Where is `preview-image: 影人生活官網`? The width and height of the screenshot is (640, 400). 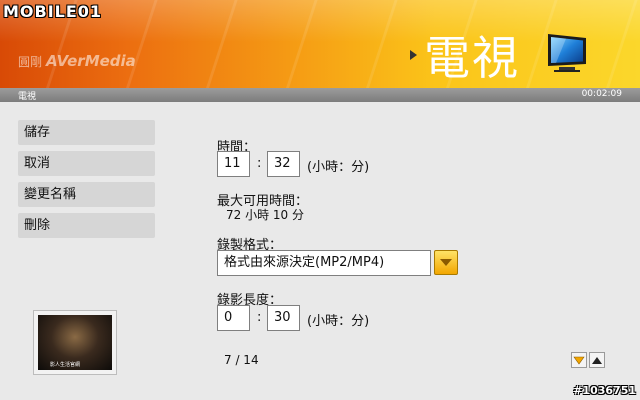
preview-image: 影人生活官網 is located at coordinates (75, 342).